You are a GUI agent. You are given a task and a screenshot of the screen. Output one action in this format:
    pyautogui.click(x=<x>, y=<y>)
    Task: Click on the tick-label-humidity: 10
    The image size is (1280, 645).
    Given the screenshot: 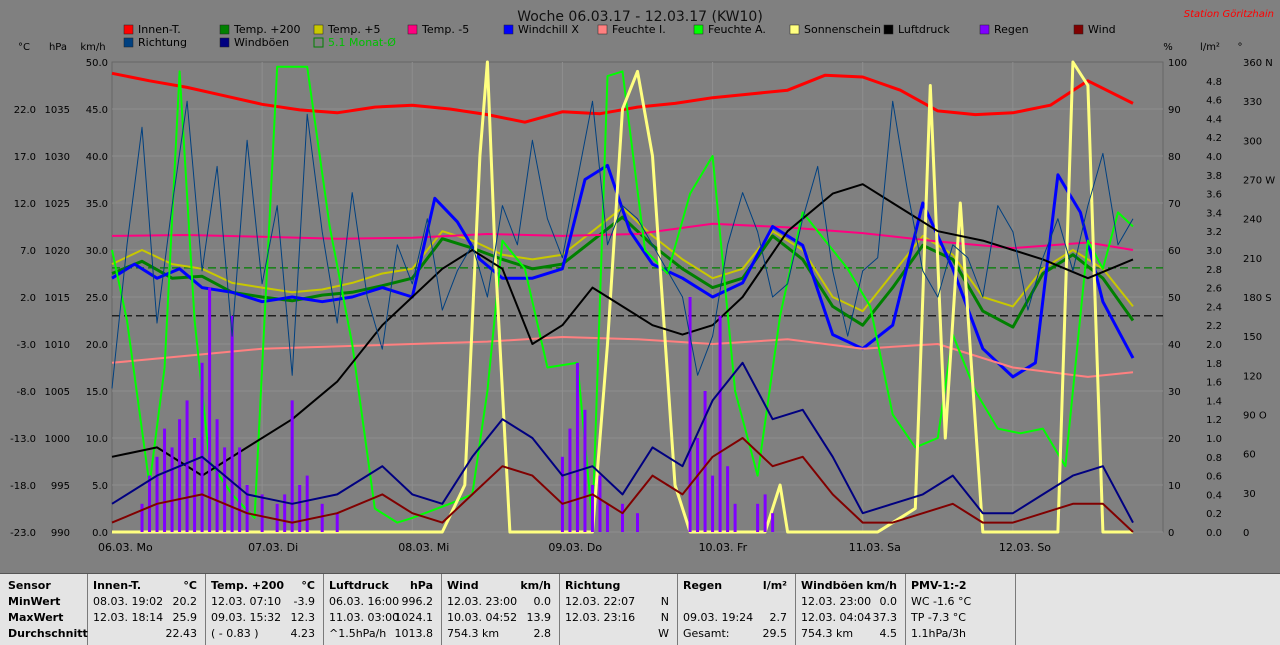 What is the action you would take?
    pyautogui.click(x=1174, y=486)
    